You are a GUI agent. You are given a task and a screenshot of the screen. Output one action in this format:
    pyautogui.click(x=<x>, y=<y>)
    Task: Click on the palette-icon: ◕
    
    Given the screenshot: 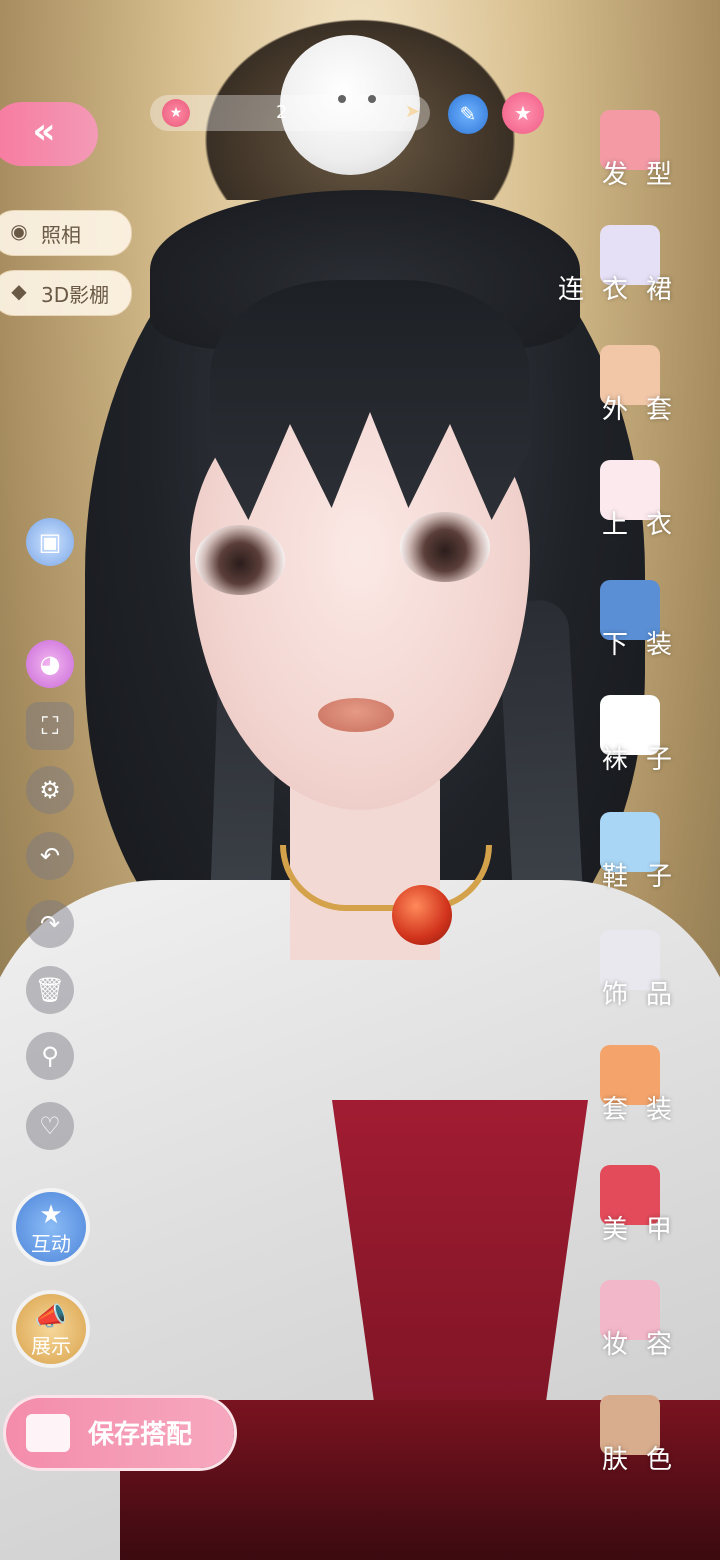 What is the action you would take?
    pyautogui.click(x=50, y=664)
    